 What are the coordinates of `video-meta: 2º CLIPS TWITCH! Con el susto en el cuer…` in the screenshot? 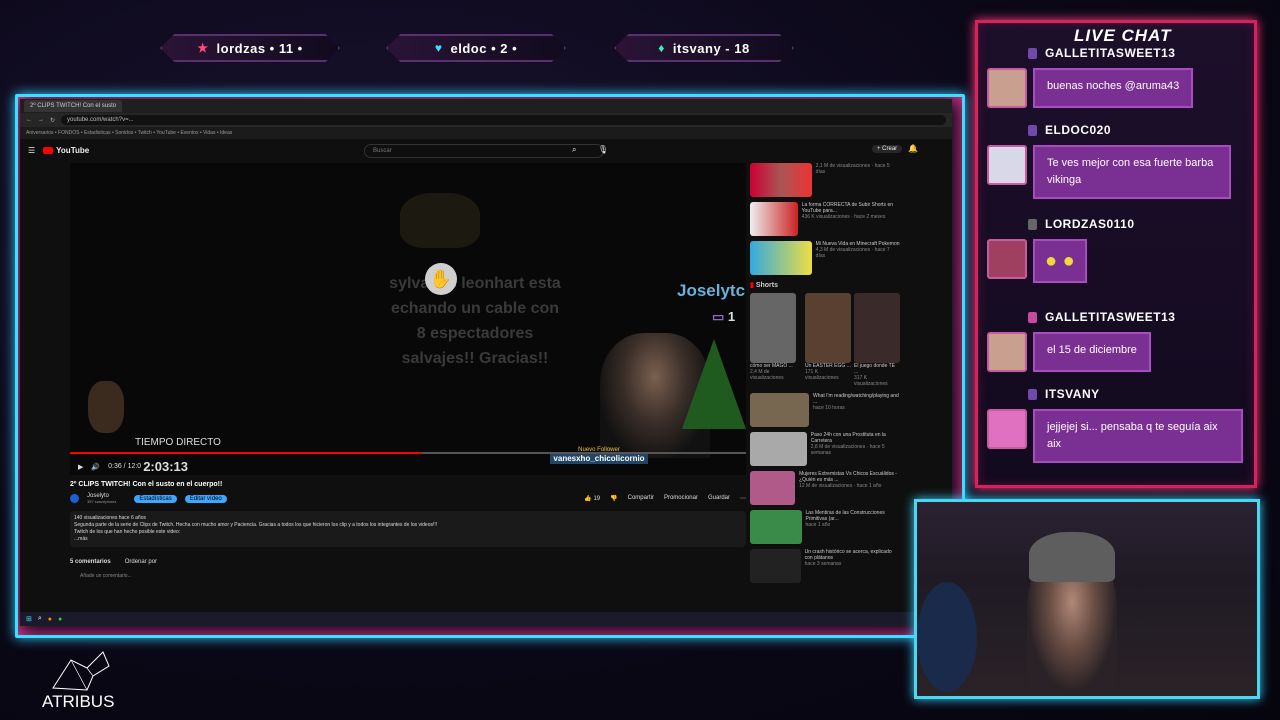 It's located at (408, 530).